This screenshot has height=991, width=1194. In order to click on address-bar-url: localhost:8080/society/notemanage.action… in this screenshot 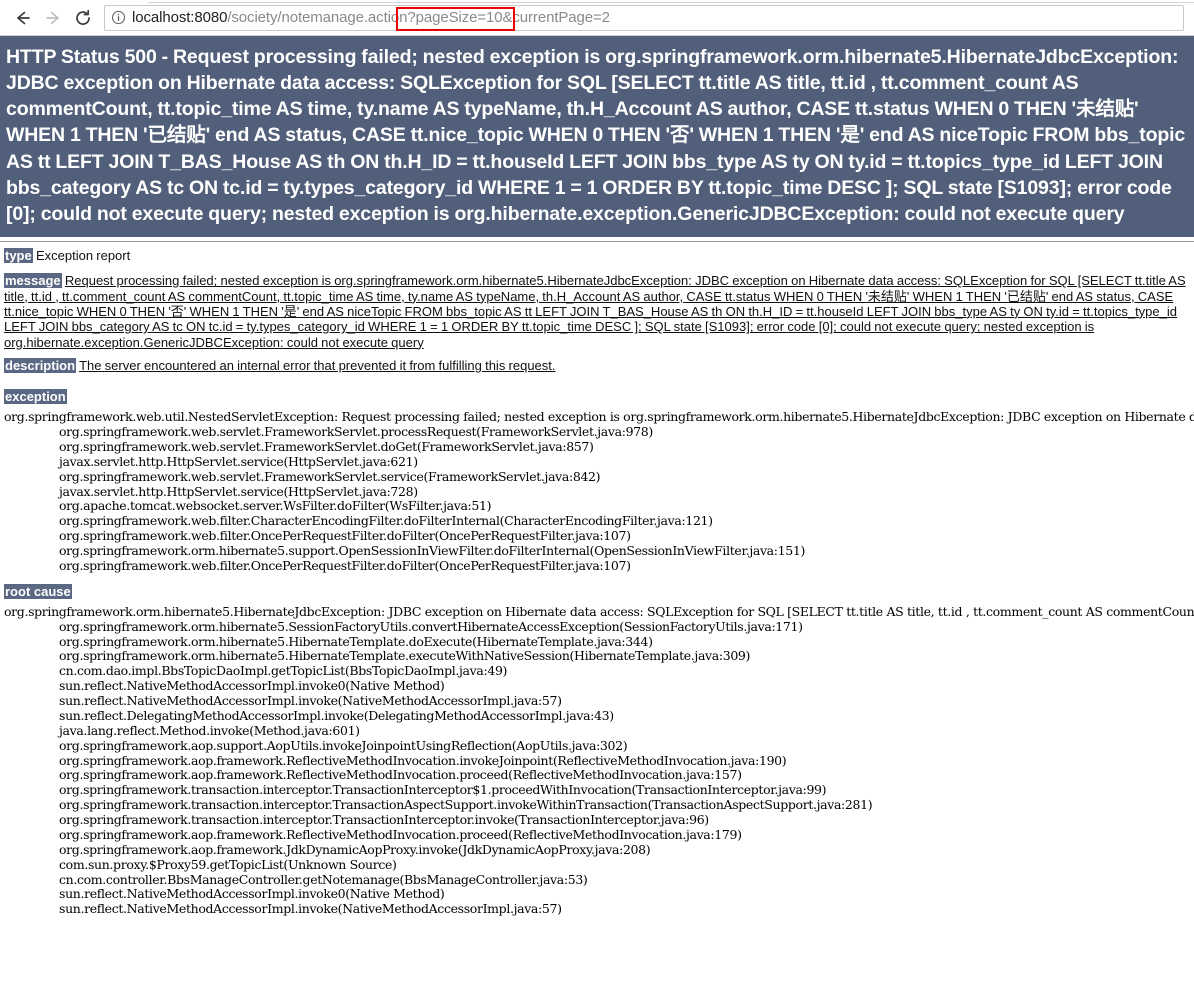, I will do `click(371, 17)`.